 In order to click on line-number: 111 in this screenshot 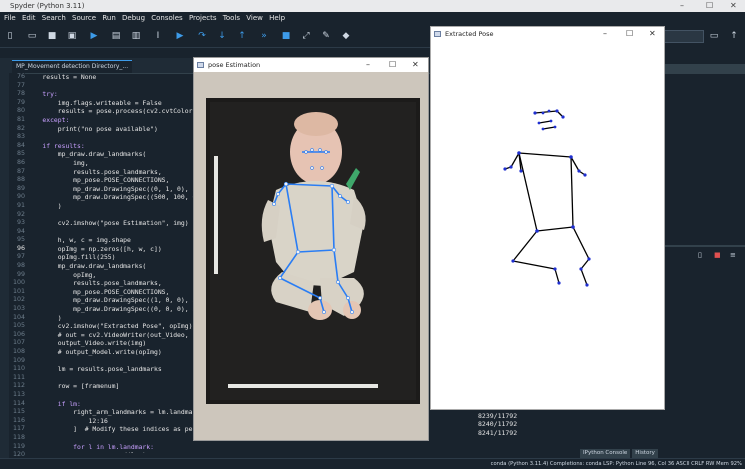, I will do `click(18, 377)`.